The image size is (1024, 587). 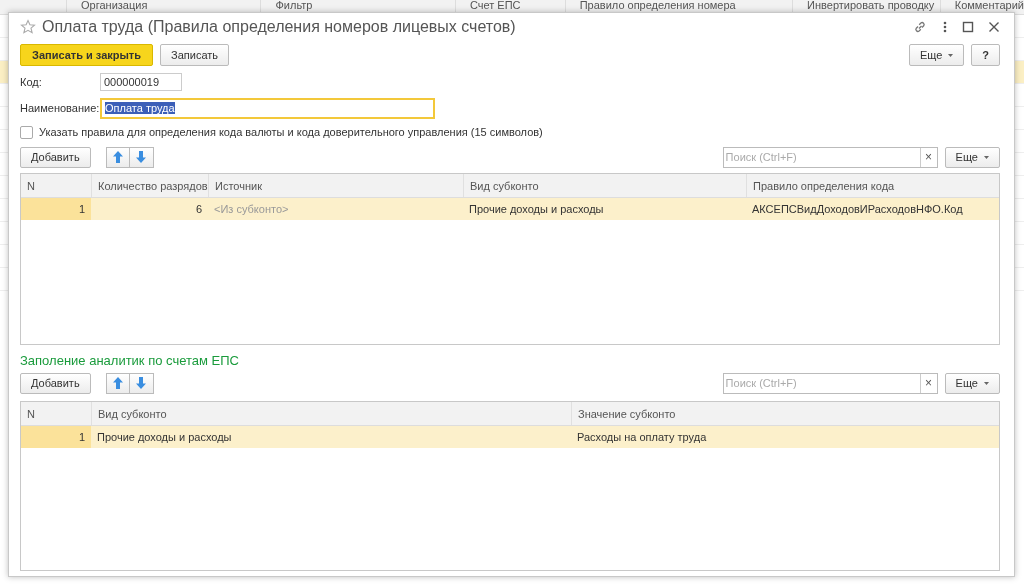 What do you see at coordinates (28, 27) in the screenshot?
I see `star-icon` at bounding box center [28, 27].